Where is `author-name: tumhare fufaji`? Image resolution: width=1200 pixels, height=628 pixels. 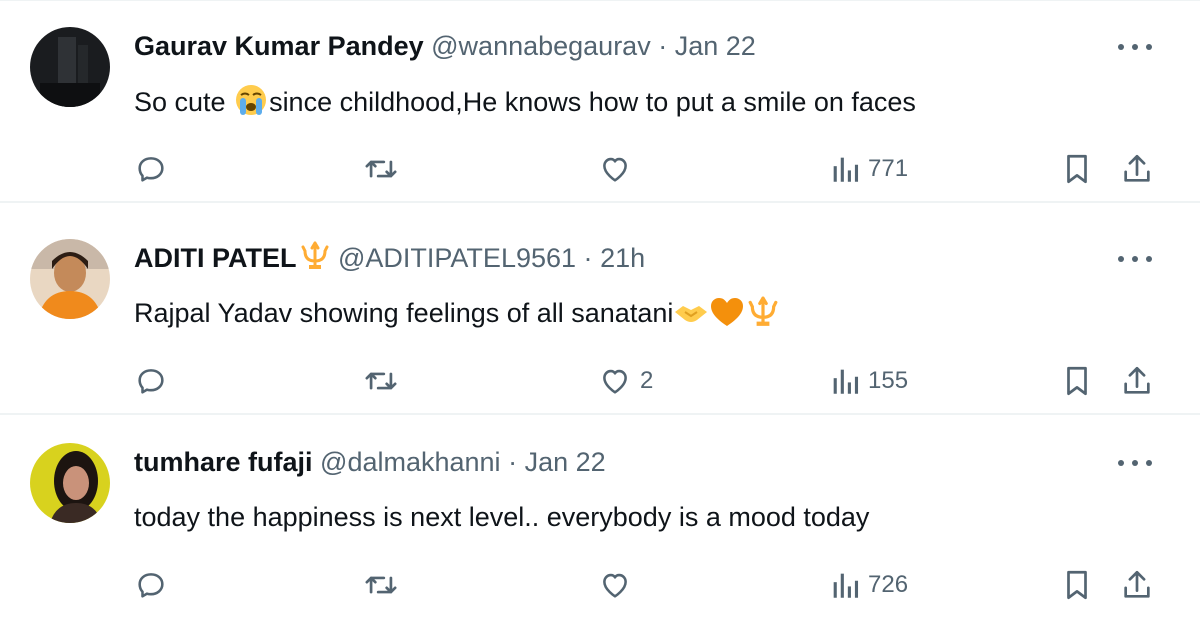 author-name: tumhare fufaji is located at coordinates (223, 462).